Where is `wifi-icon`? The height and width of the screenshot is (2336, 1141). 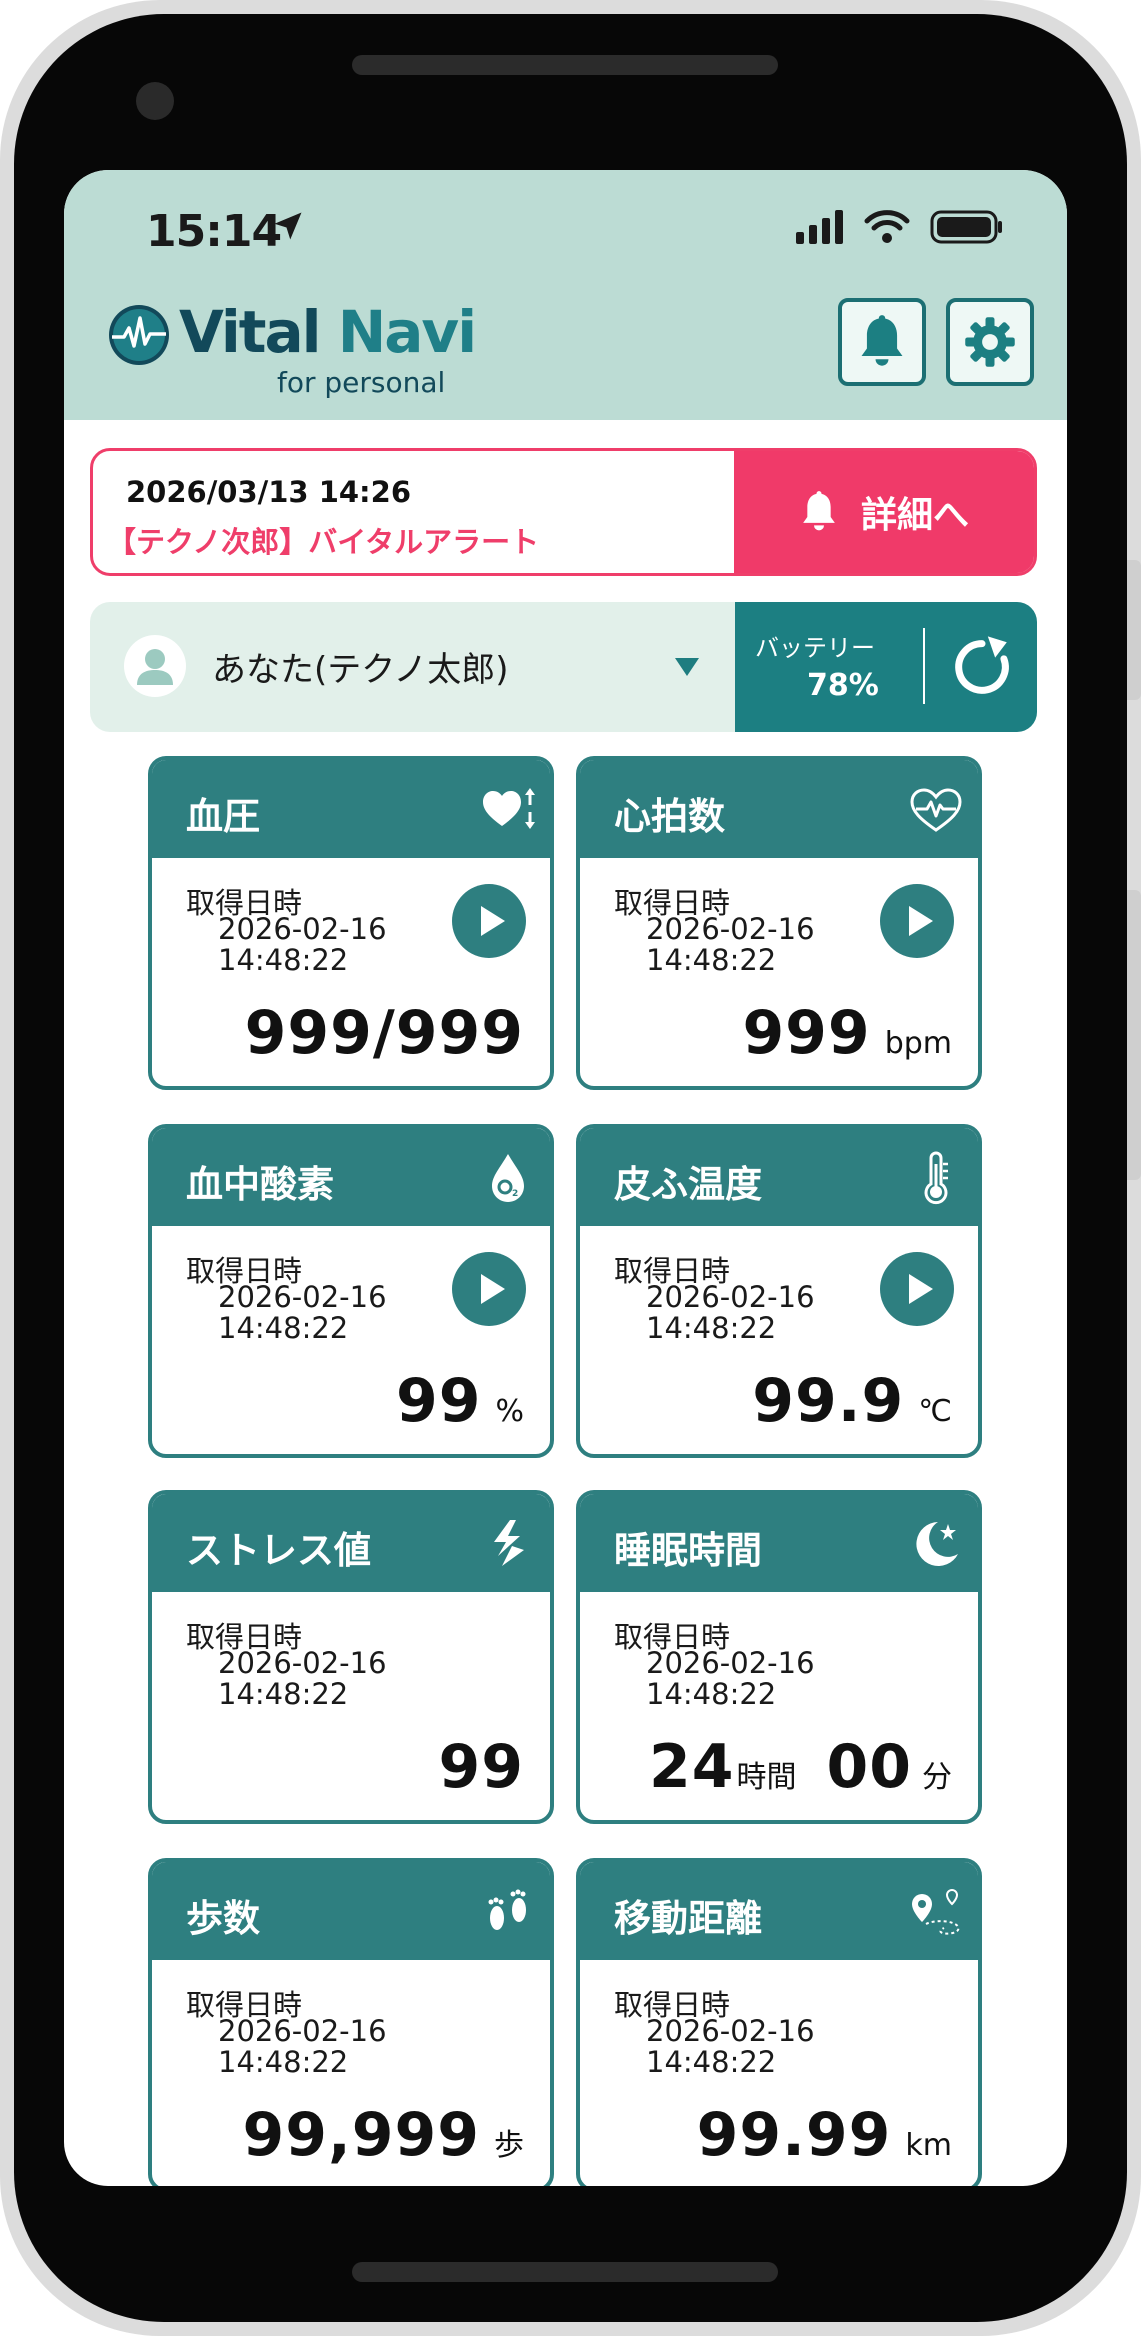
wifi-icon is located at coordinates (887, 226).